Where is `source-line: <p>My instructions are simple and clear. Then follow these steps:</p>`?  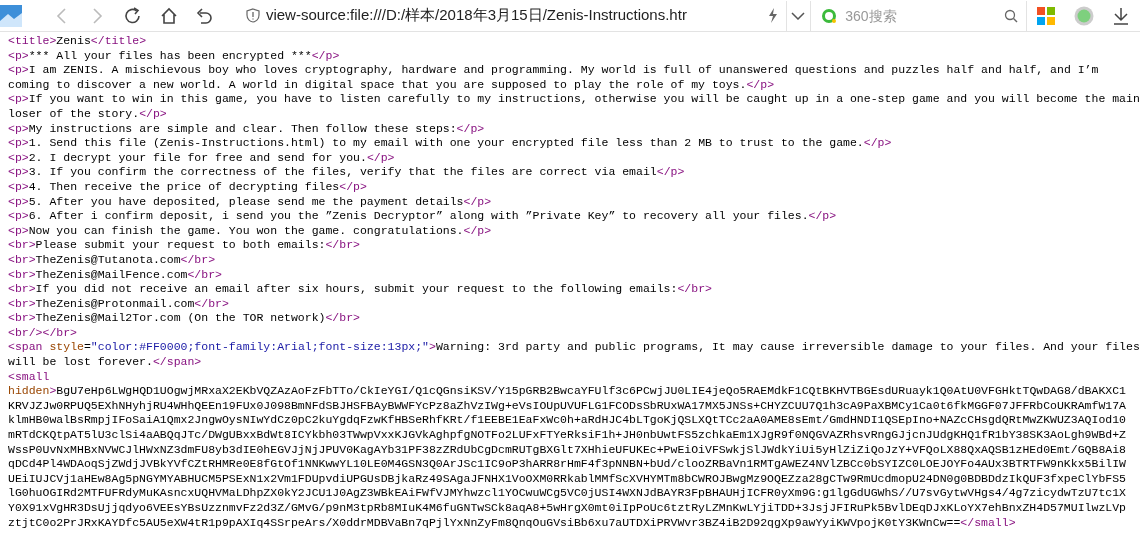 source-line: <p>My instructions are simple and clear. Then follow these steps:</p> is located at coordinates (247, 129).